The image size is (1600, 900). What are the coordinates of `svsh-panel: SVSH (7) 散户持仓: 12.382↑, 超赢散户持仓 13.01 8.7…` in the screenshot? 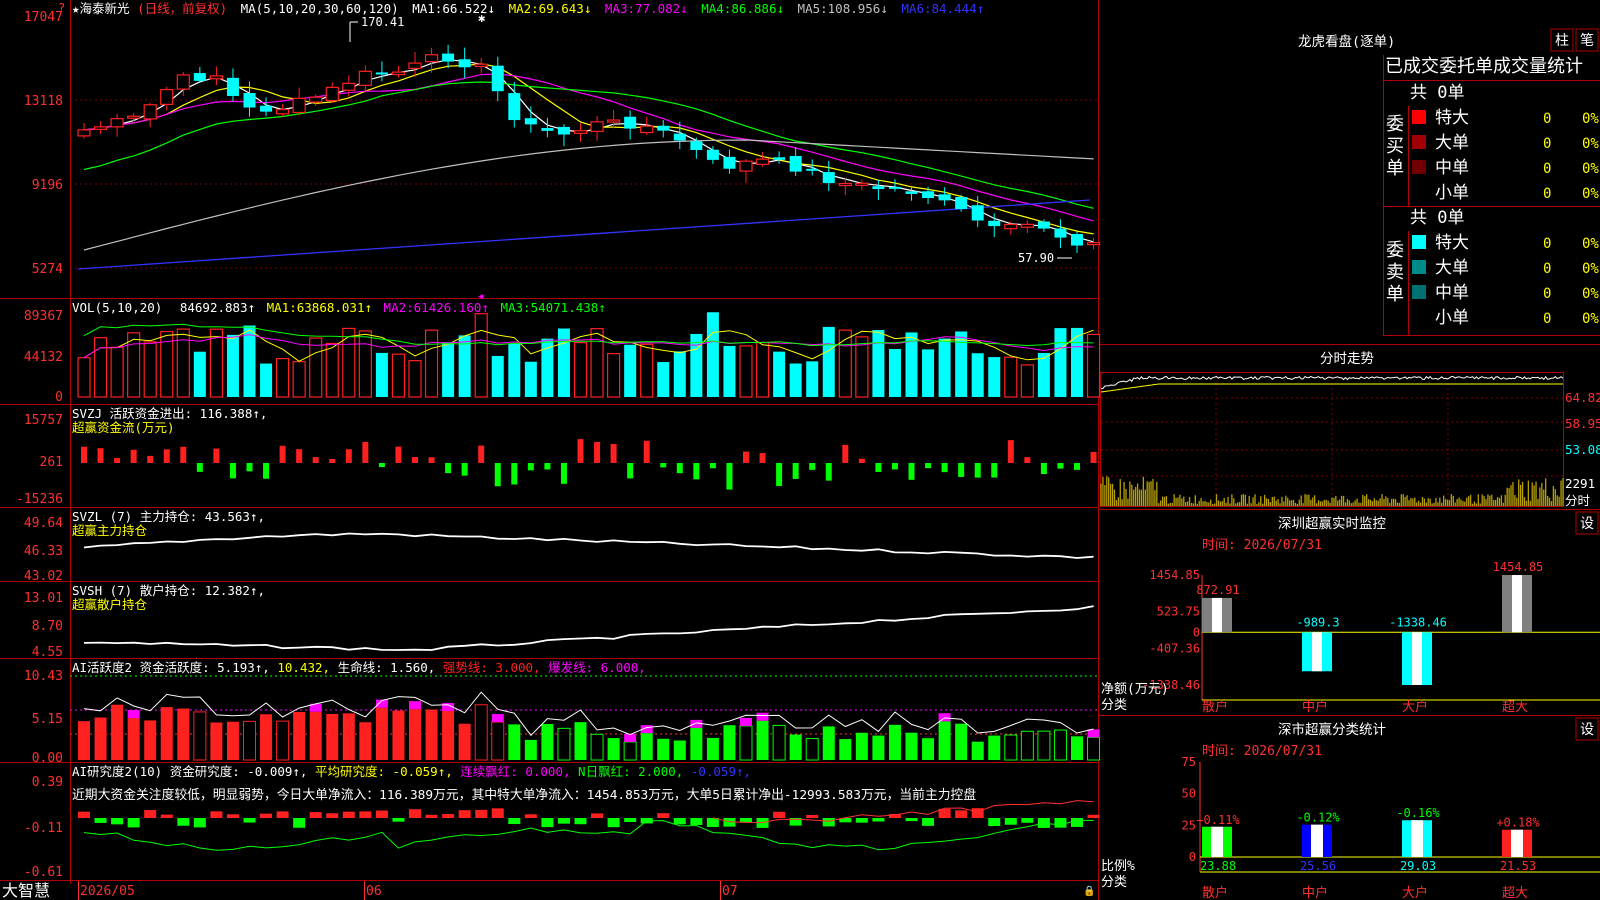 It's located at (559, 621).